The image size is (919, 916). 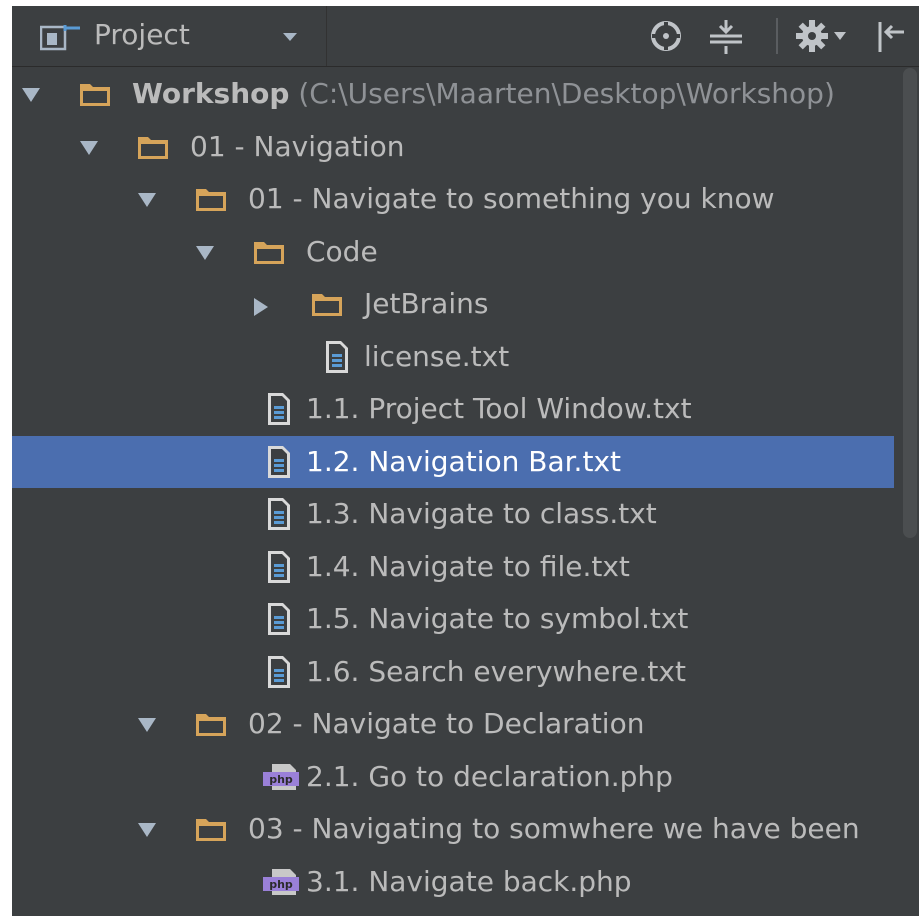 I want to click on tree-folder-row: Code, so click(x=453, y=252).